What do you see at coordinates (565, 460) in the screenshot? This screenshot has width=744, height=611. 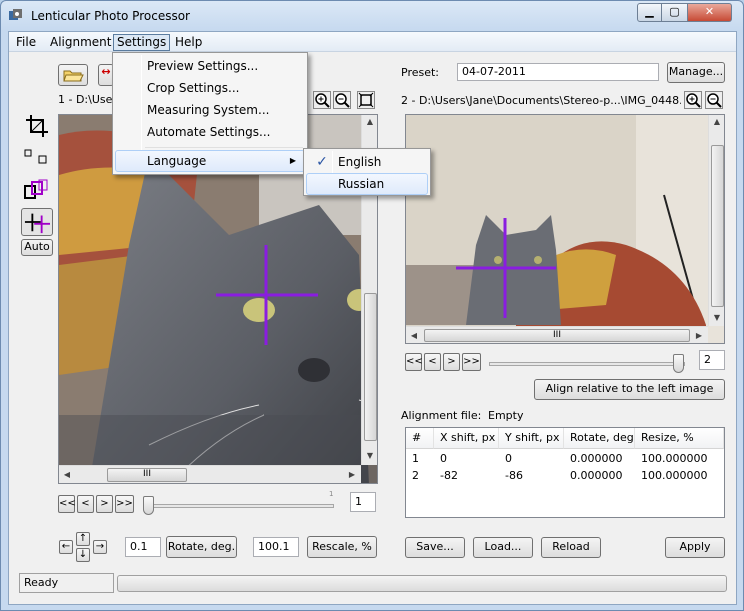 I see `table-row: 1 0 0 0.000000 100.000000` at bounding box center [565, 460].